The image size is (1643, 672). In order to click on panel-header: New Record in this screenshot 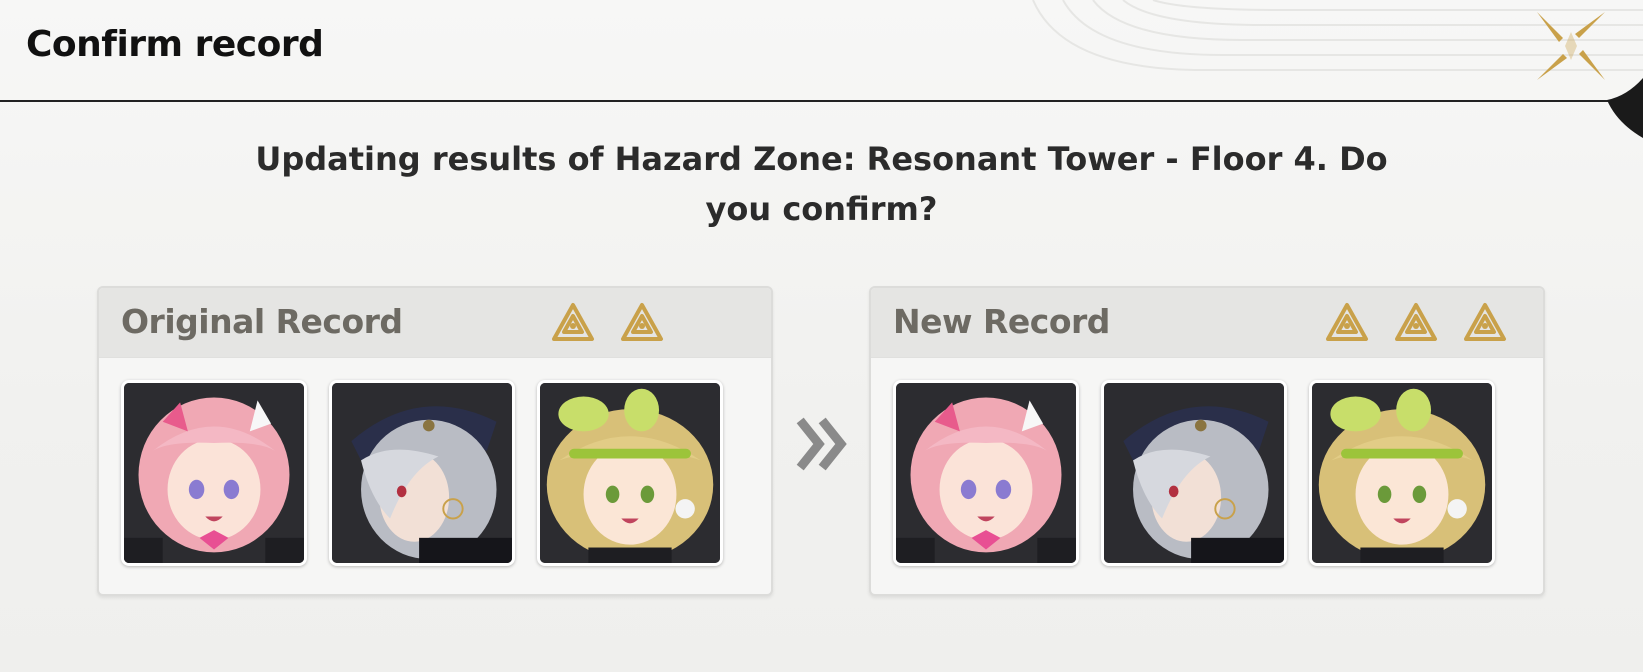, I will do `click(1207, 323)`.